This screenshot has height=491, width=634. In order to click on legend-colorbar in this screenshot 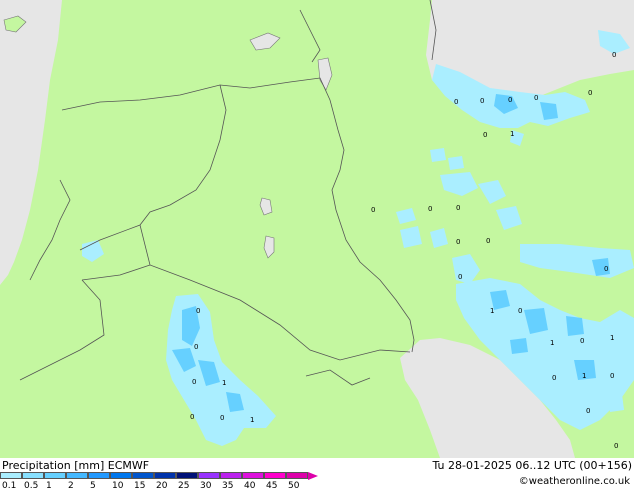, I will do `click(159, 476)`.